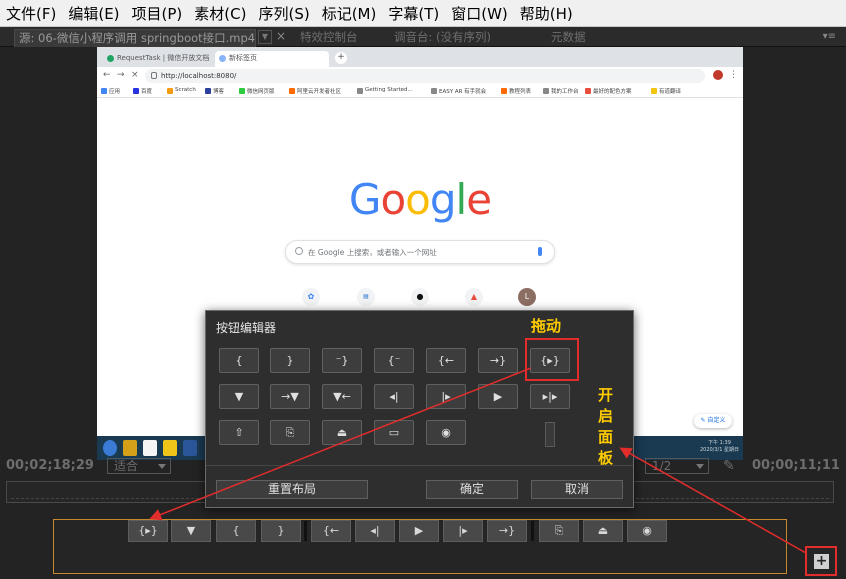 This screenshot has width=846, height=579. What do you see at coordinates (315, 91) in the screenshot?
I see `bookmark-item: 阿里云开发者社区` at bounding box center [315, 91].